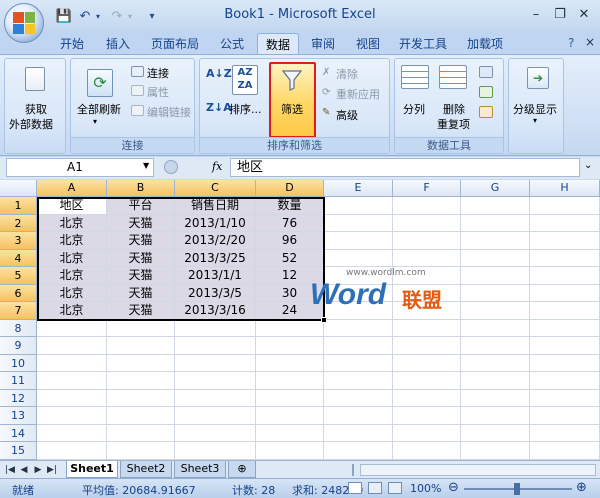  What do you see at coordinates (18, 293) in the screenshot?
I see `row-header-6: 6` at bounding box center [18, 293].